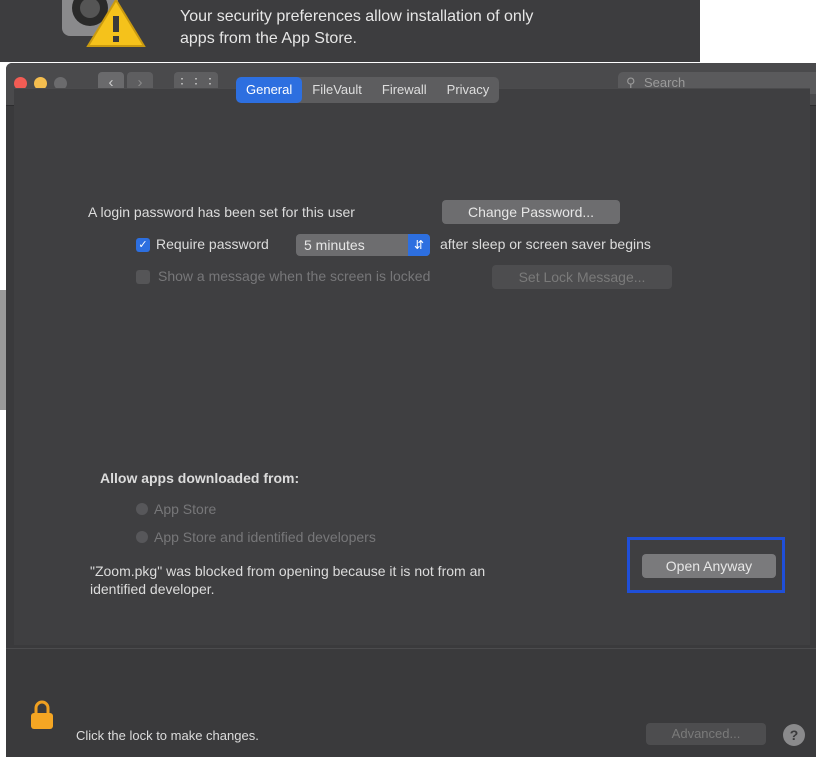 This screenshot has width=816, height=757. Describe the element at coordinates (212, 244) in the screenshot. I see `require-password-label: Require password` at that location.